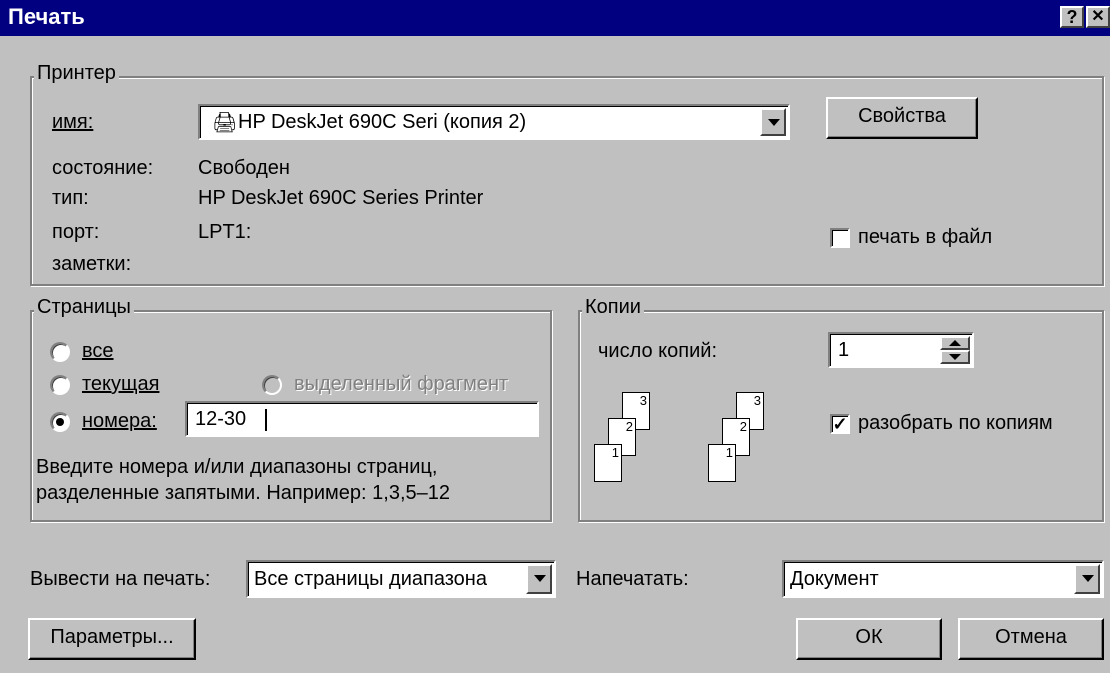 This screenshot has height=673, width=1110. What do you see at coordinates (60, 385) in the screenshot?
I see `radio-current` at bounding box center [60, 385].